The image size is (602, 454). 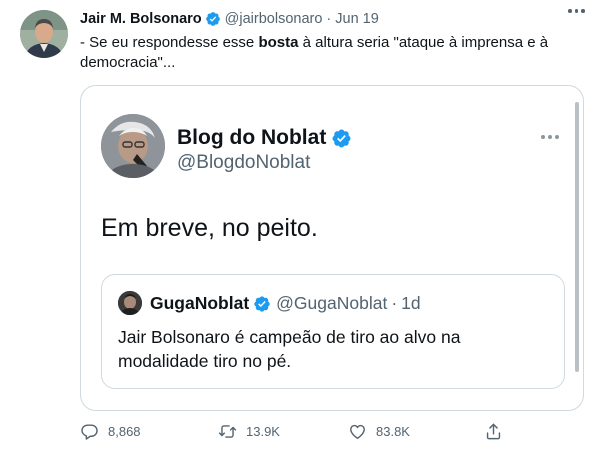 What do you see at coordinates (577, 237) in the screenshot?
I see `embed-scrollbar` at bounding box center [577, 237].